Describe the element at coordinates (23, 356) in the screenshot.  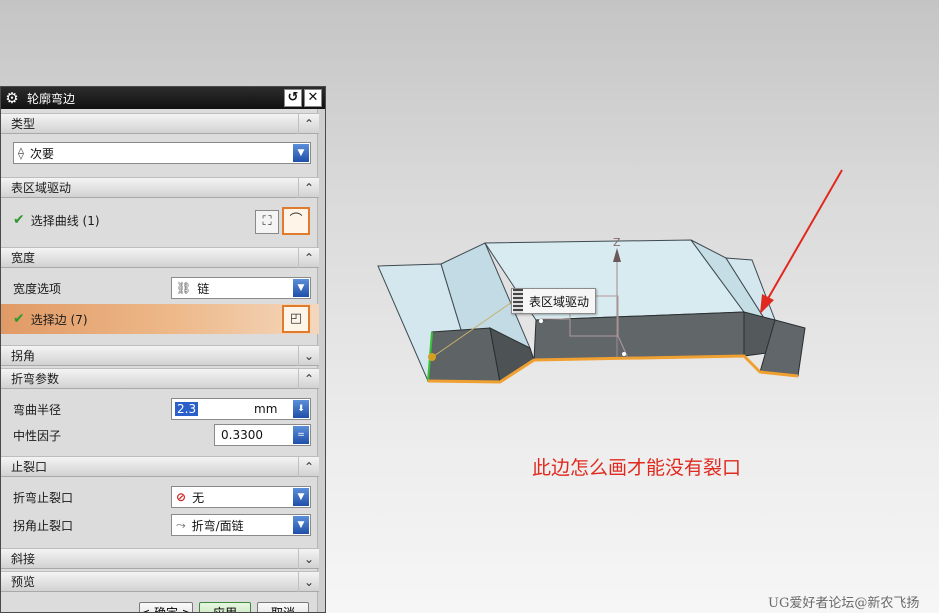
I see `section-corner-label: 拐角` at that location.